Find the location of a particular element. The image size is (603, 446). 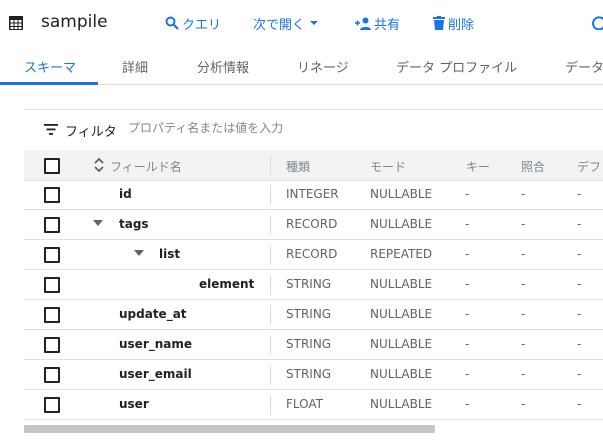

tab-bar: スキーマ 詳細 分析情報 リネージ データ プロファイル データ is located at coordinates (301, 66).